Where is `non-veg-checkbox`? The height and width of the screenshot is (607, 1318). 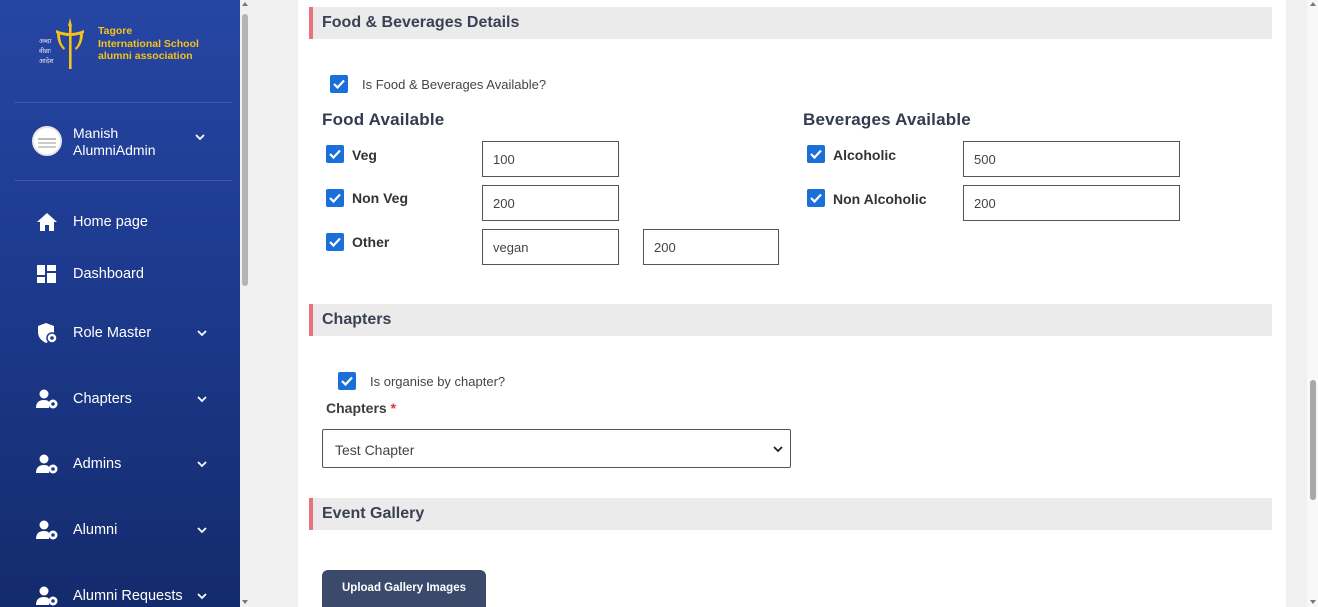 non-veg-checkbox is located at coordinates (335, 198).